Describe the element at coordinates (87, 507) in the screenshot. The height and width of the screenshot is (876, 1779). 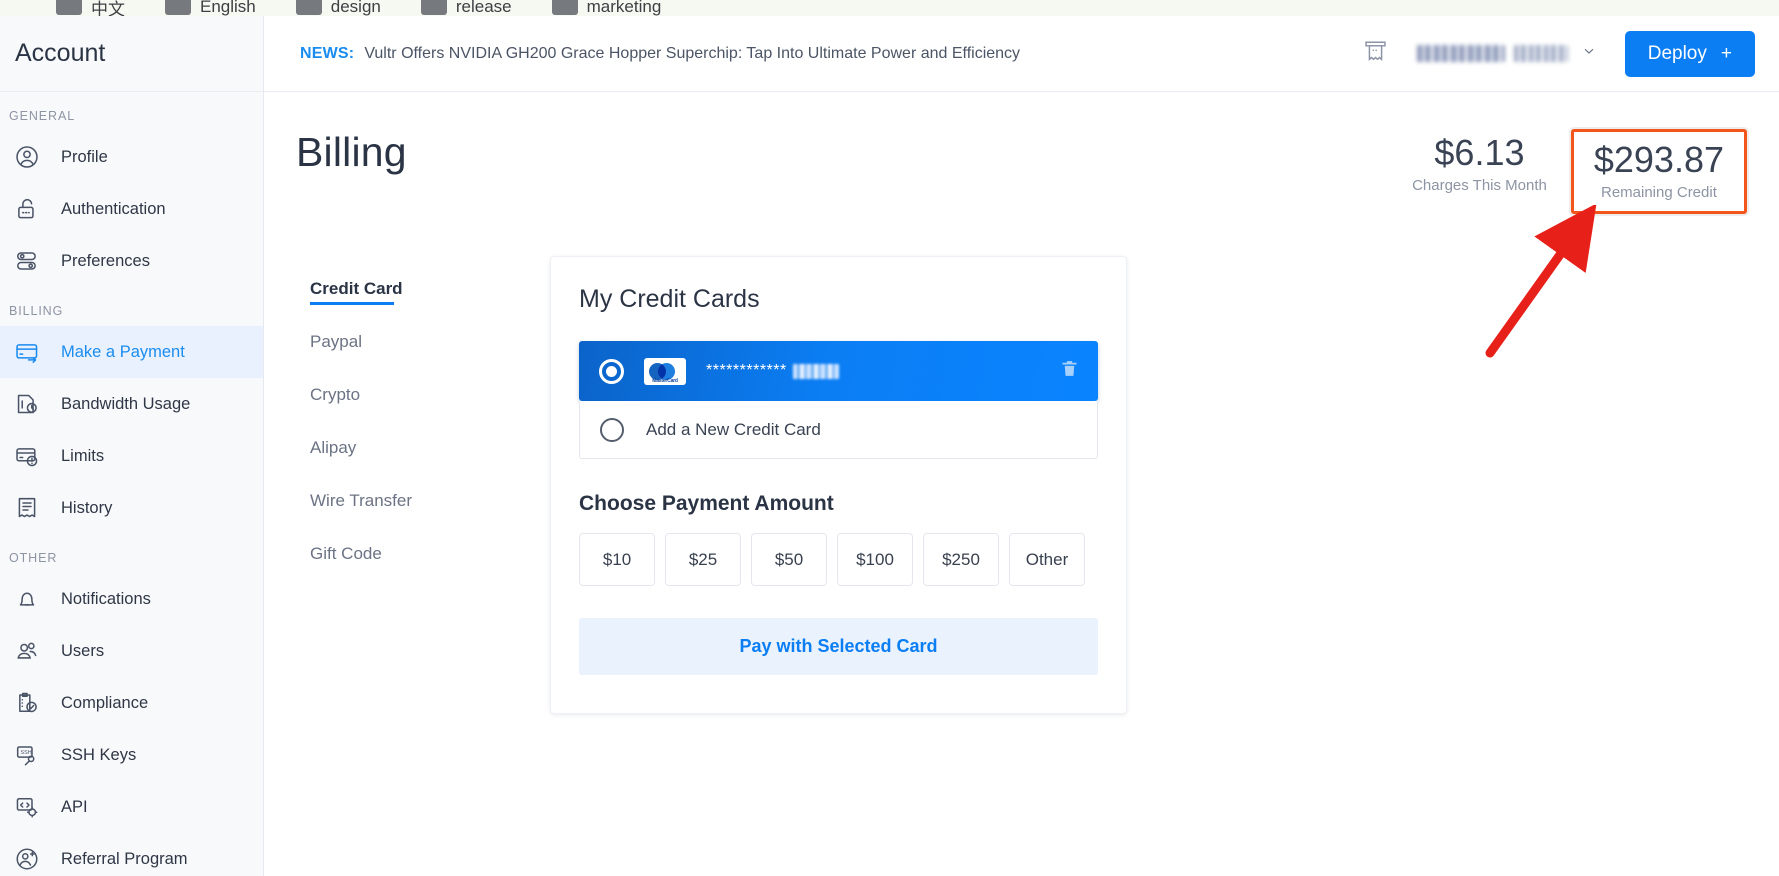
I see `sidebar-item-label: History` at that location.